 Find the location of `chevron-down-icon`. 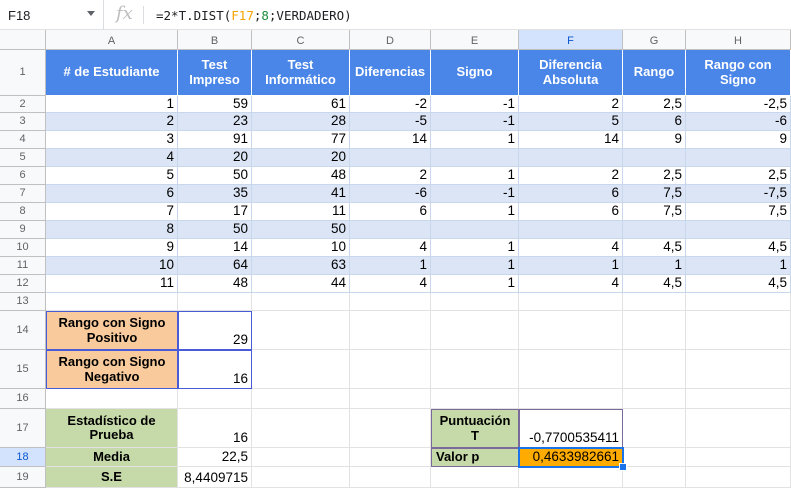

chevron-down-icon is located at coordinates (91, 13).